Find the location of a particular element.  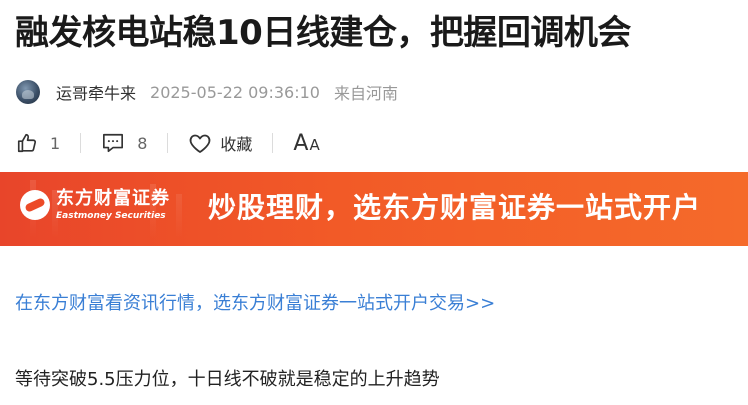

comment-icon is located at coordinates (113, 143).